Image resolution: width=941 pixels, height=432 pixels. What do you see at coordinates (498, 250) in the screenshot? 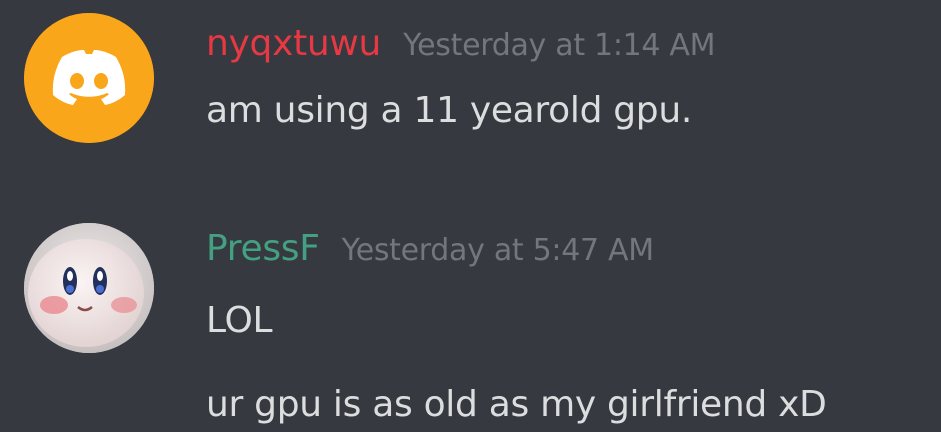
I see `timestamp: Yesterday at 5:47 AM` at bounding box center [498, 250].